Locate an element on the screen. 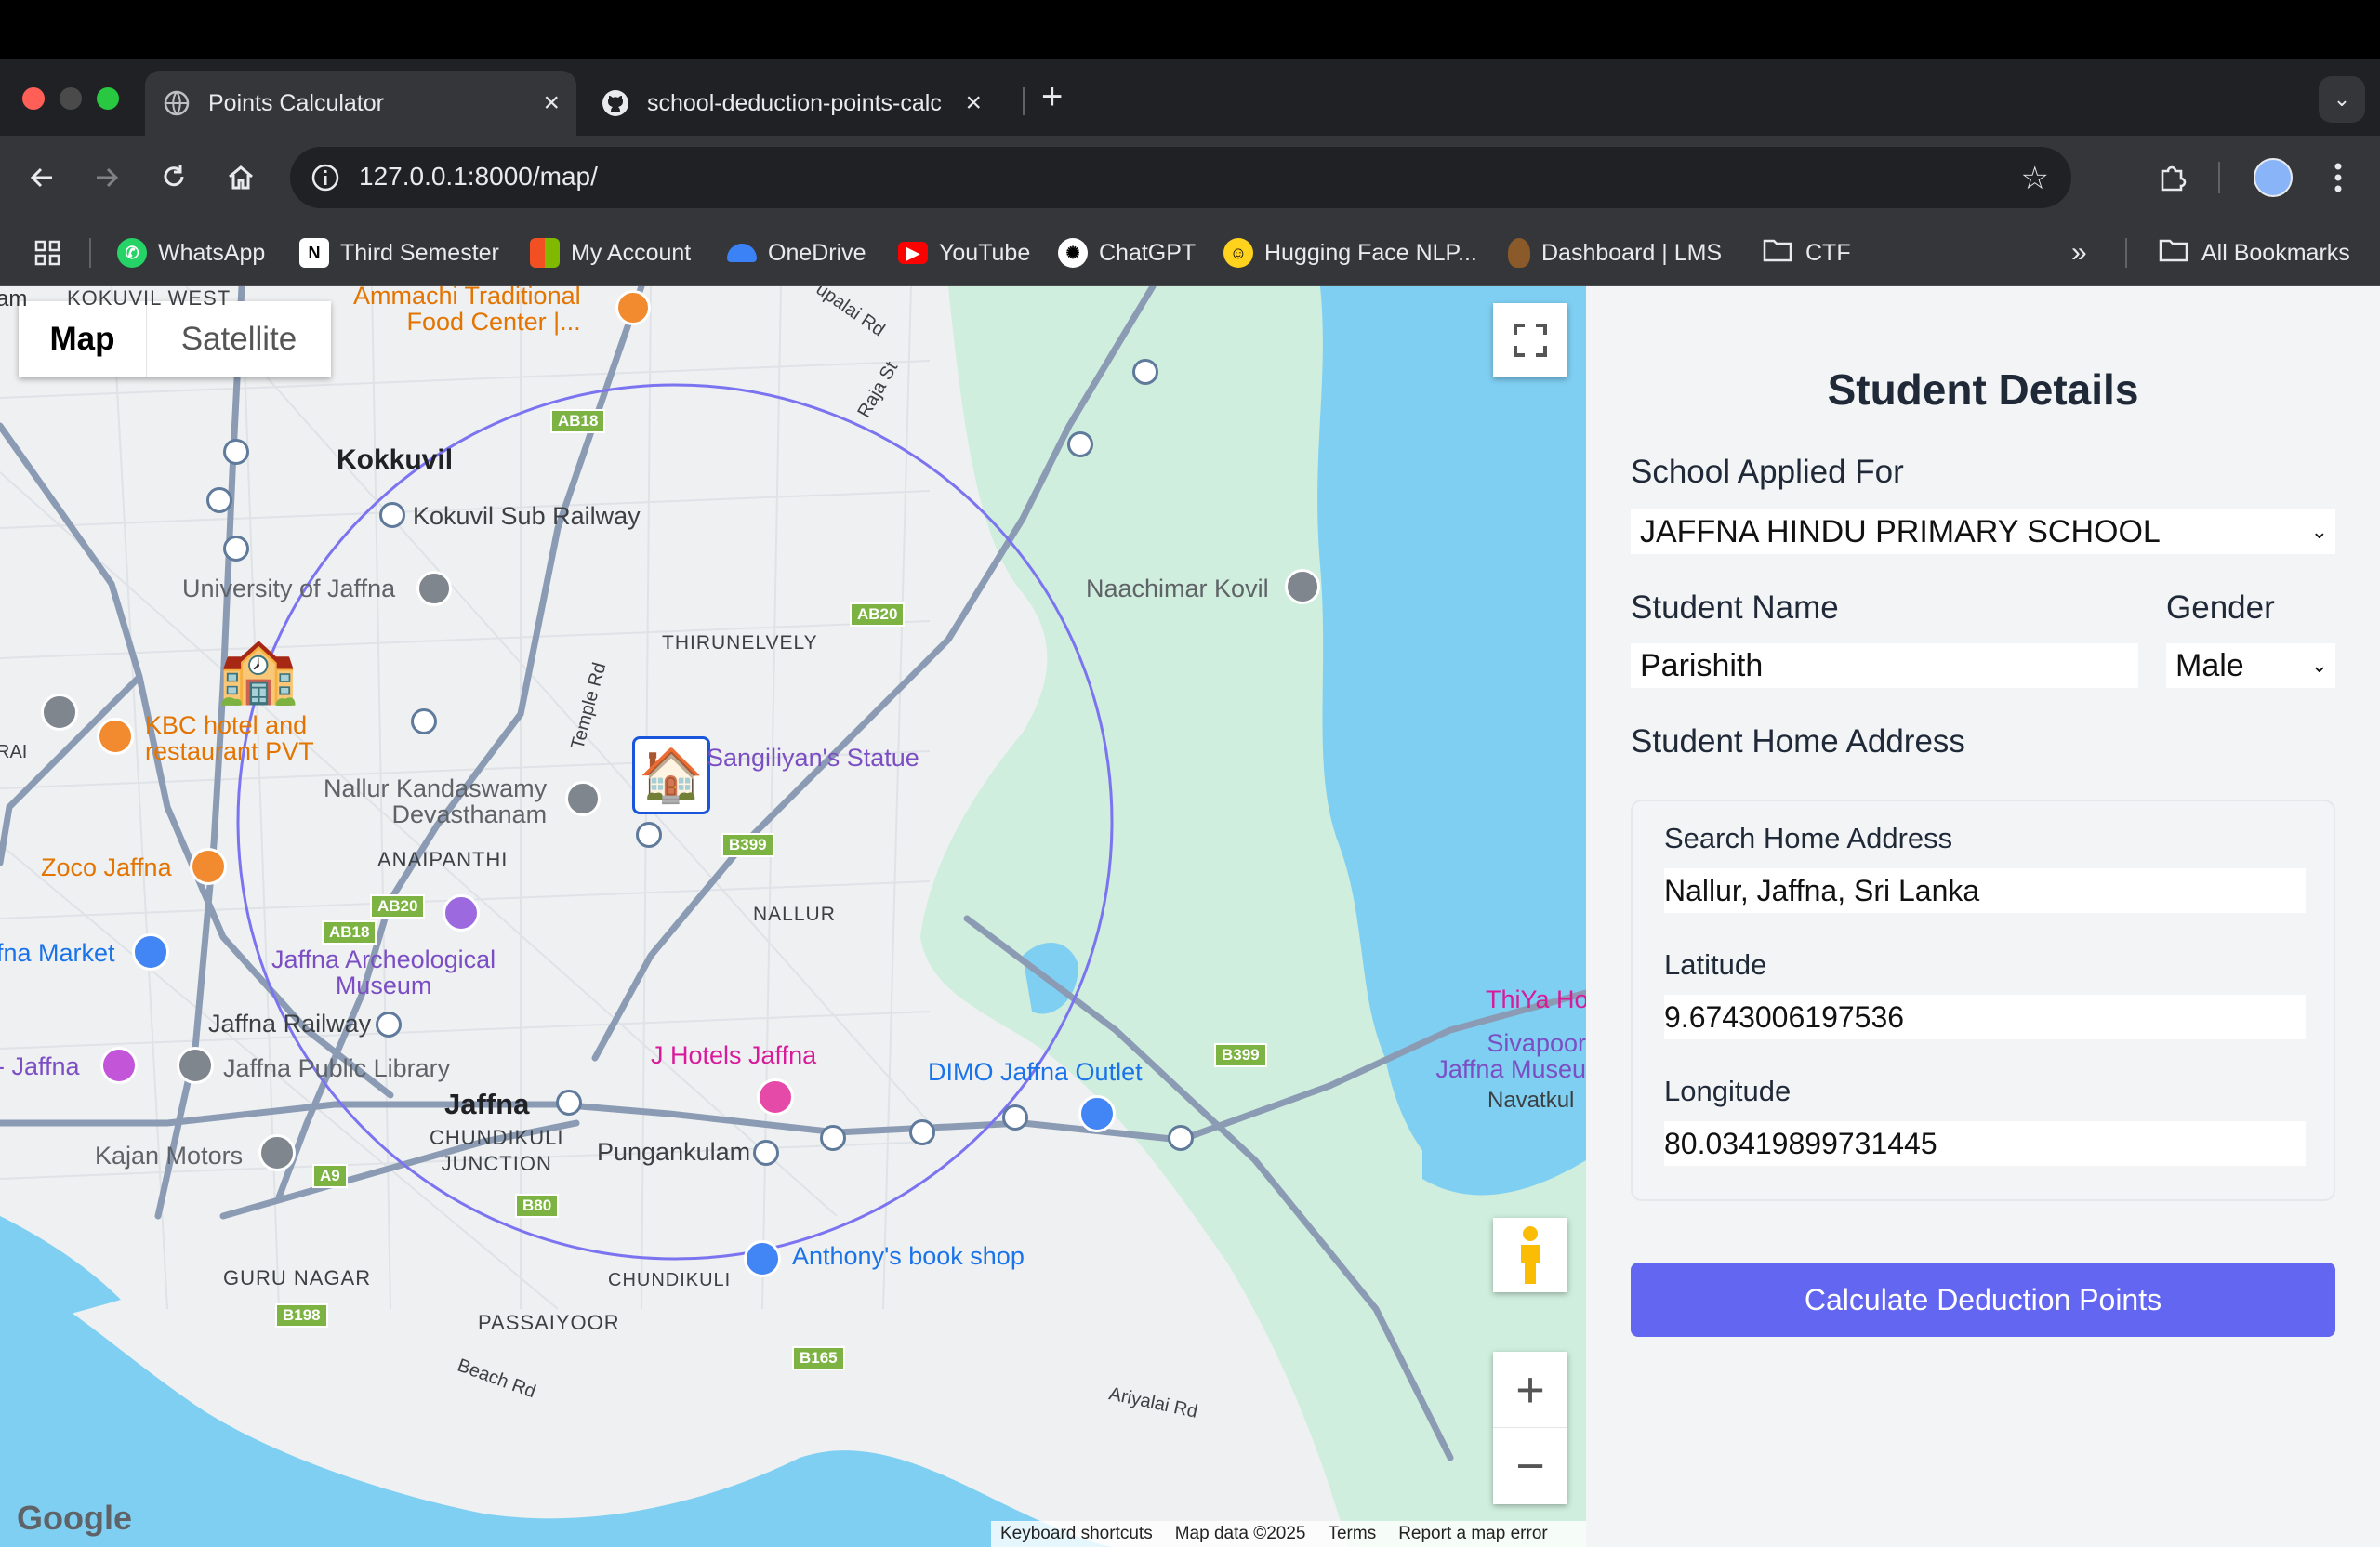  home-icon is located at coordinates (241, 177).